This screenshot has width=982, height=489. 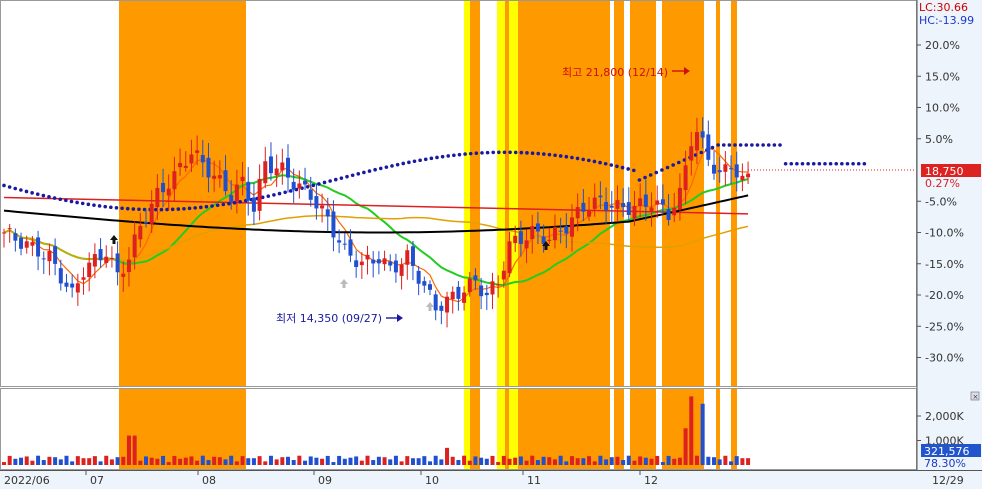 What do you see at coordinates (615, 72) in the screenshot?
I see `max-annotation: 최고 21,800 (12/14)` at bounding box center [615, 72].